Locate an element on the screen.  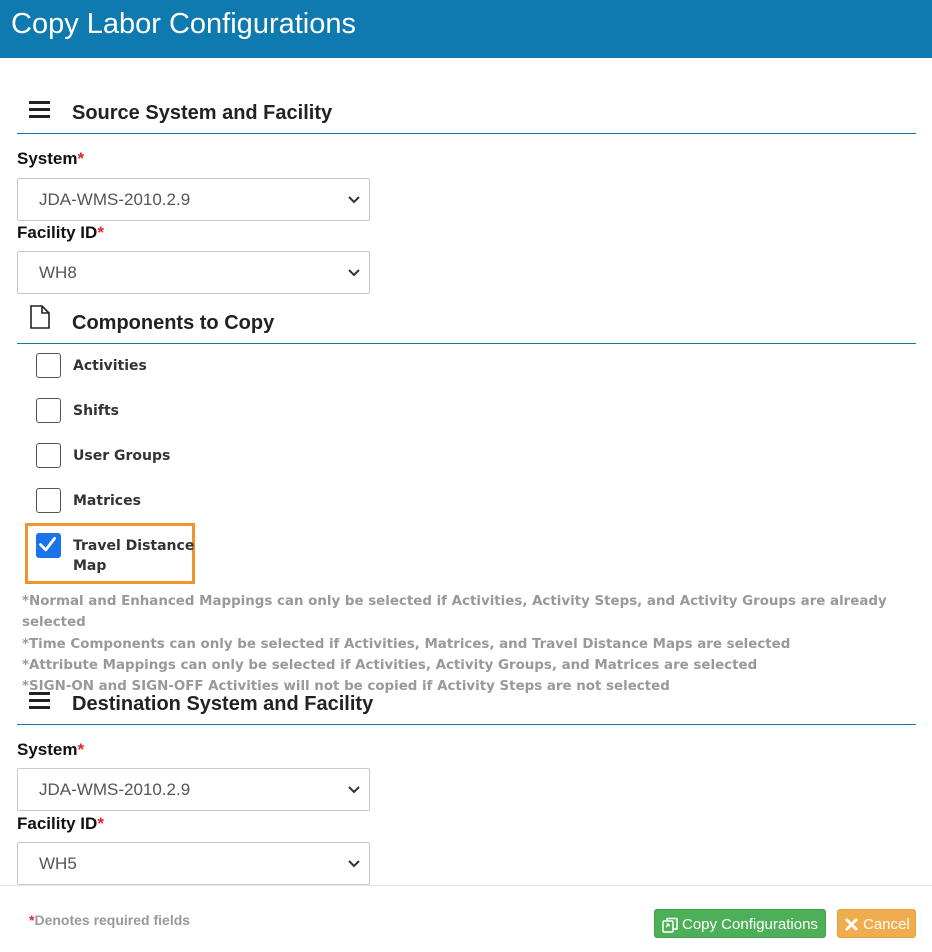
source-facility-value: WH8 is located at coordinates (58, 272).